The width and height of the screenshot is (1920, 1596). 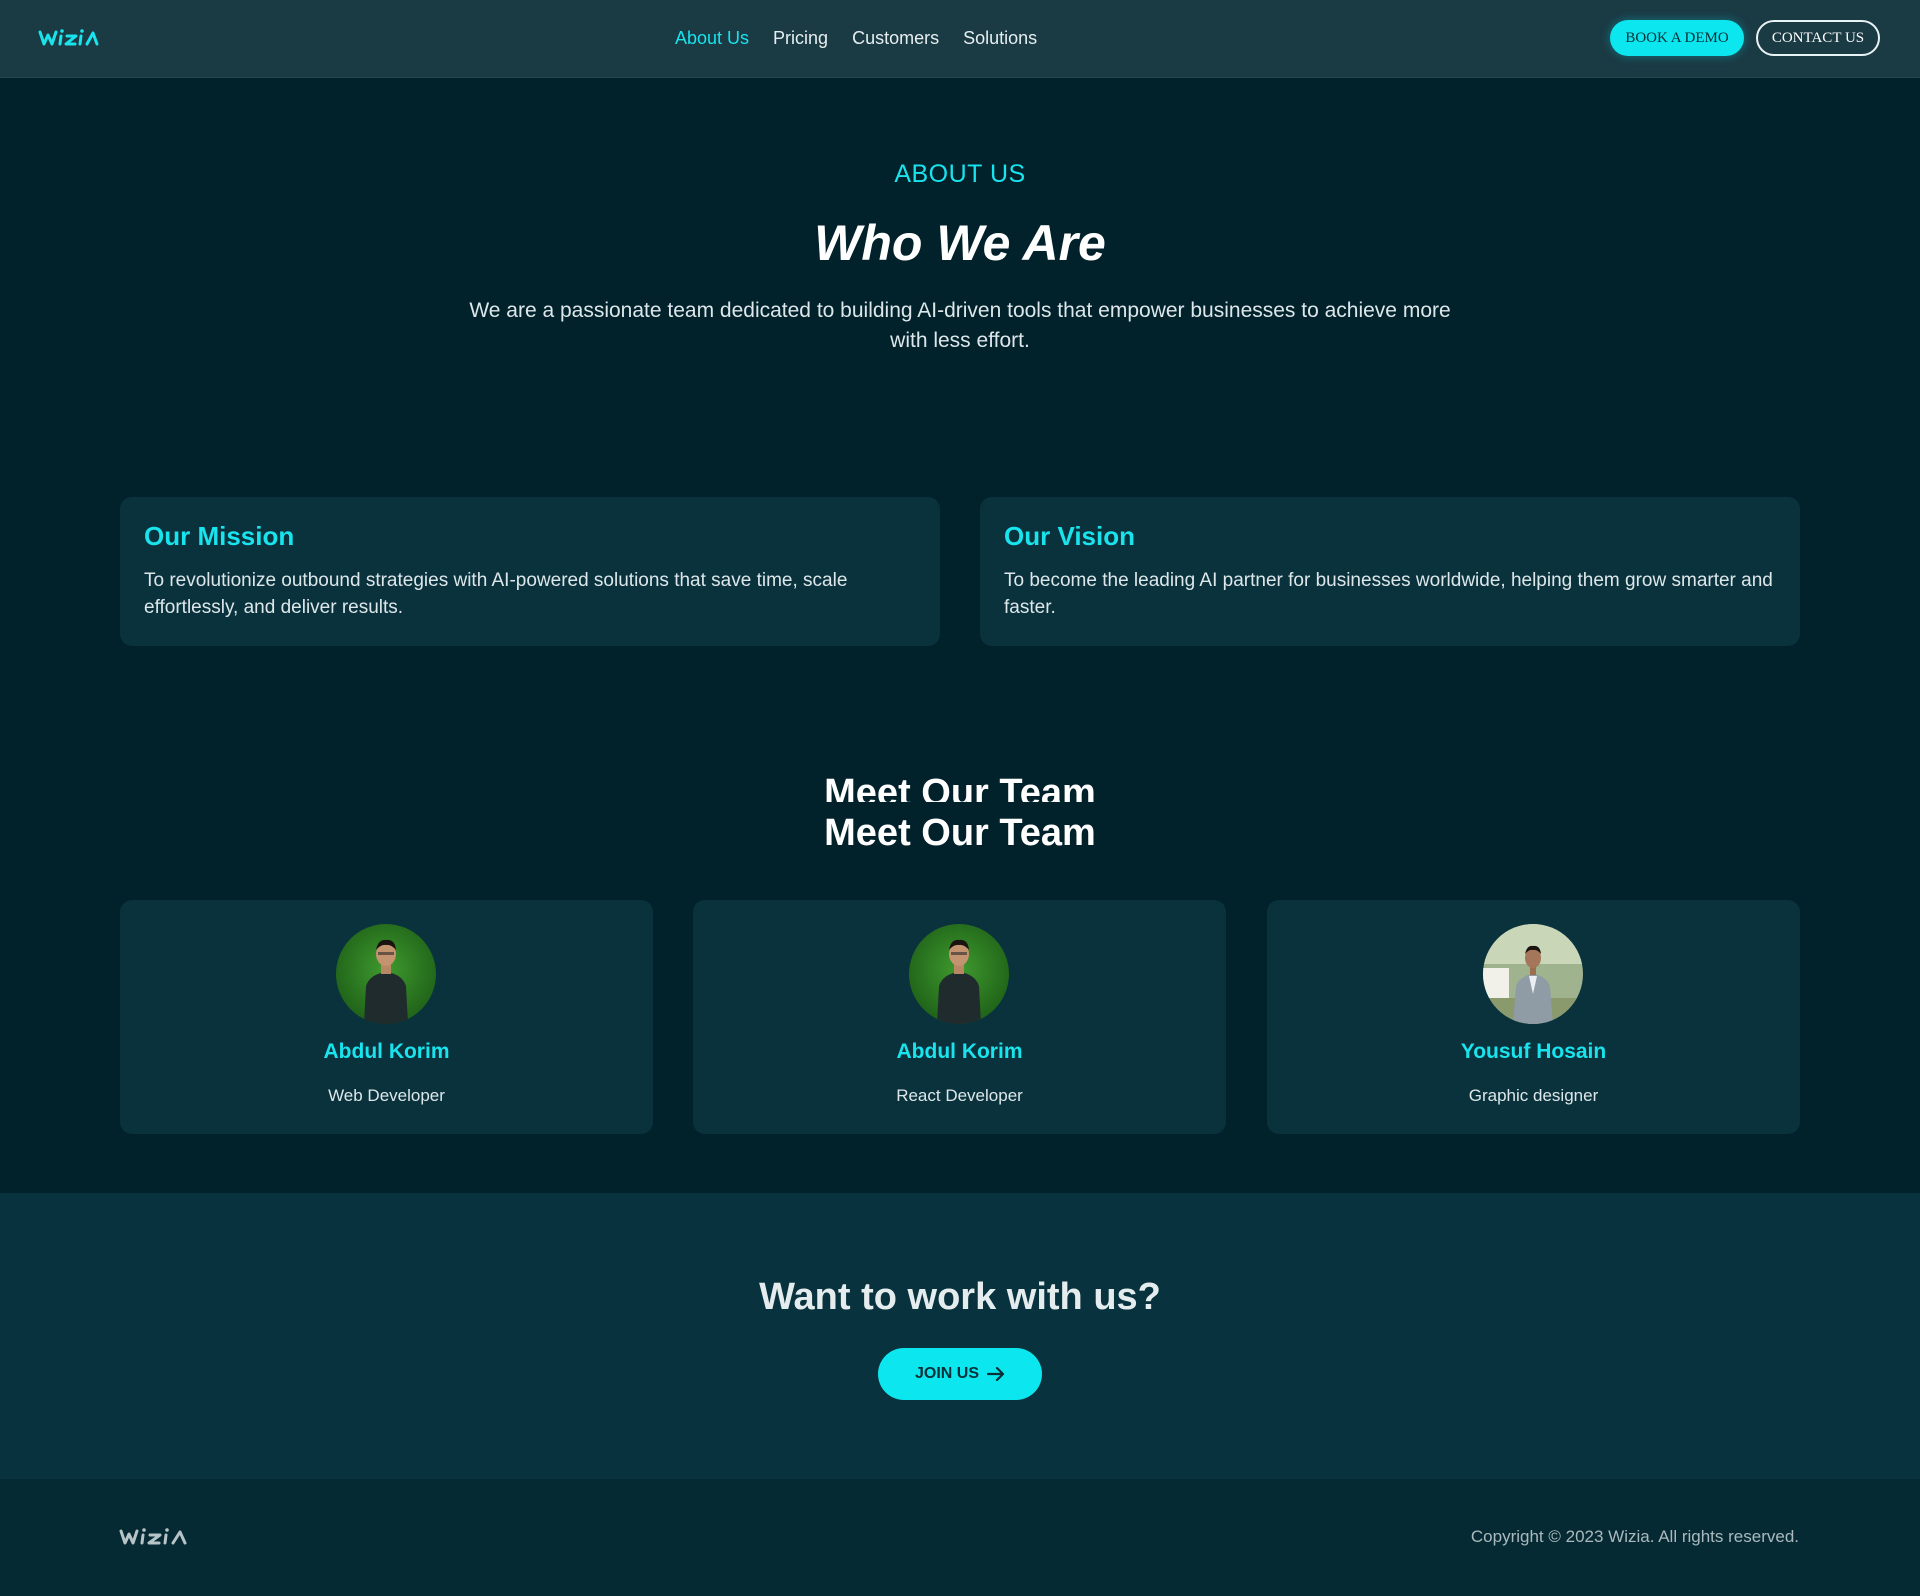 What do you see at coordinates (1677, 38) in the screenshot?
I see `book-demo-button: BOOK A DEMO` at bounding box center [1677, 38].